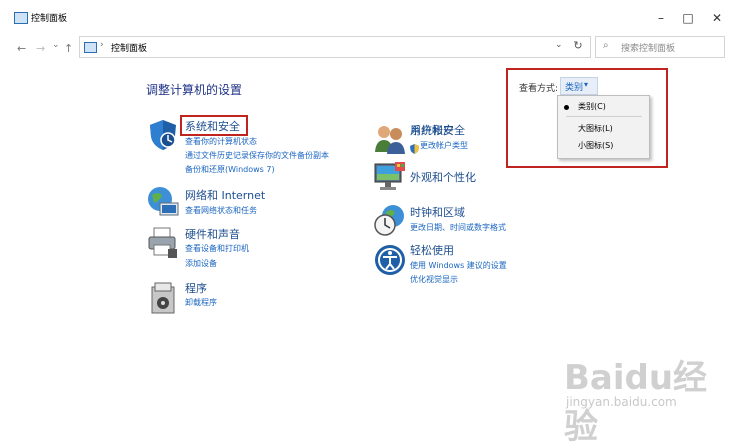 The height and width of the screenshot is (448, 739). I want to click on back-arrow-icon: ←, so click(21, 48).